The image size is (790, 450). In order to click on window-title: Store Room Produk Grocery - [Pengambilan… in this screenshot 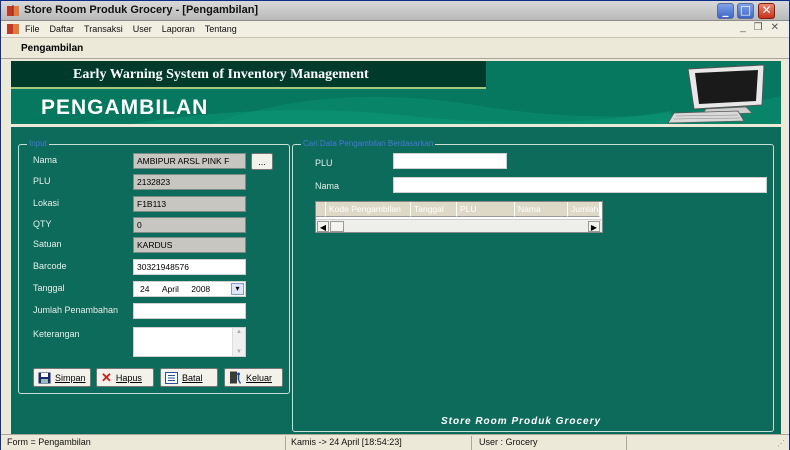, I will do `click(141, 10)`.